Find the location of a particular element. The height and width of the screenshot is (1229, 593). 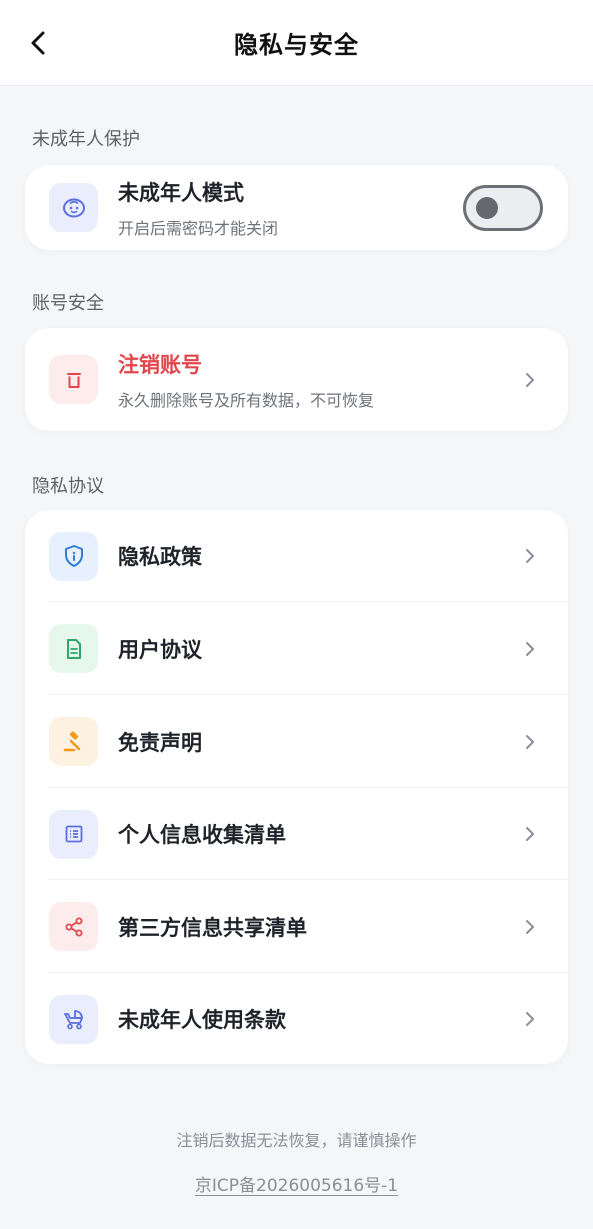

delete-account-label: 注销账号 is located at coordinates (160, 364).